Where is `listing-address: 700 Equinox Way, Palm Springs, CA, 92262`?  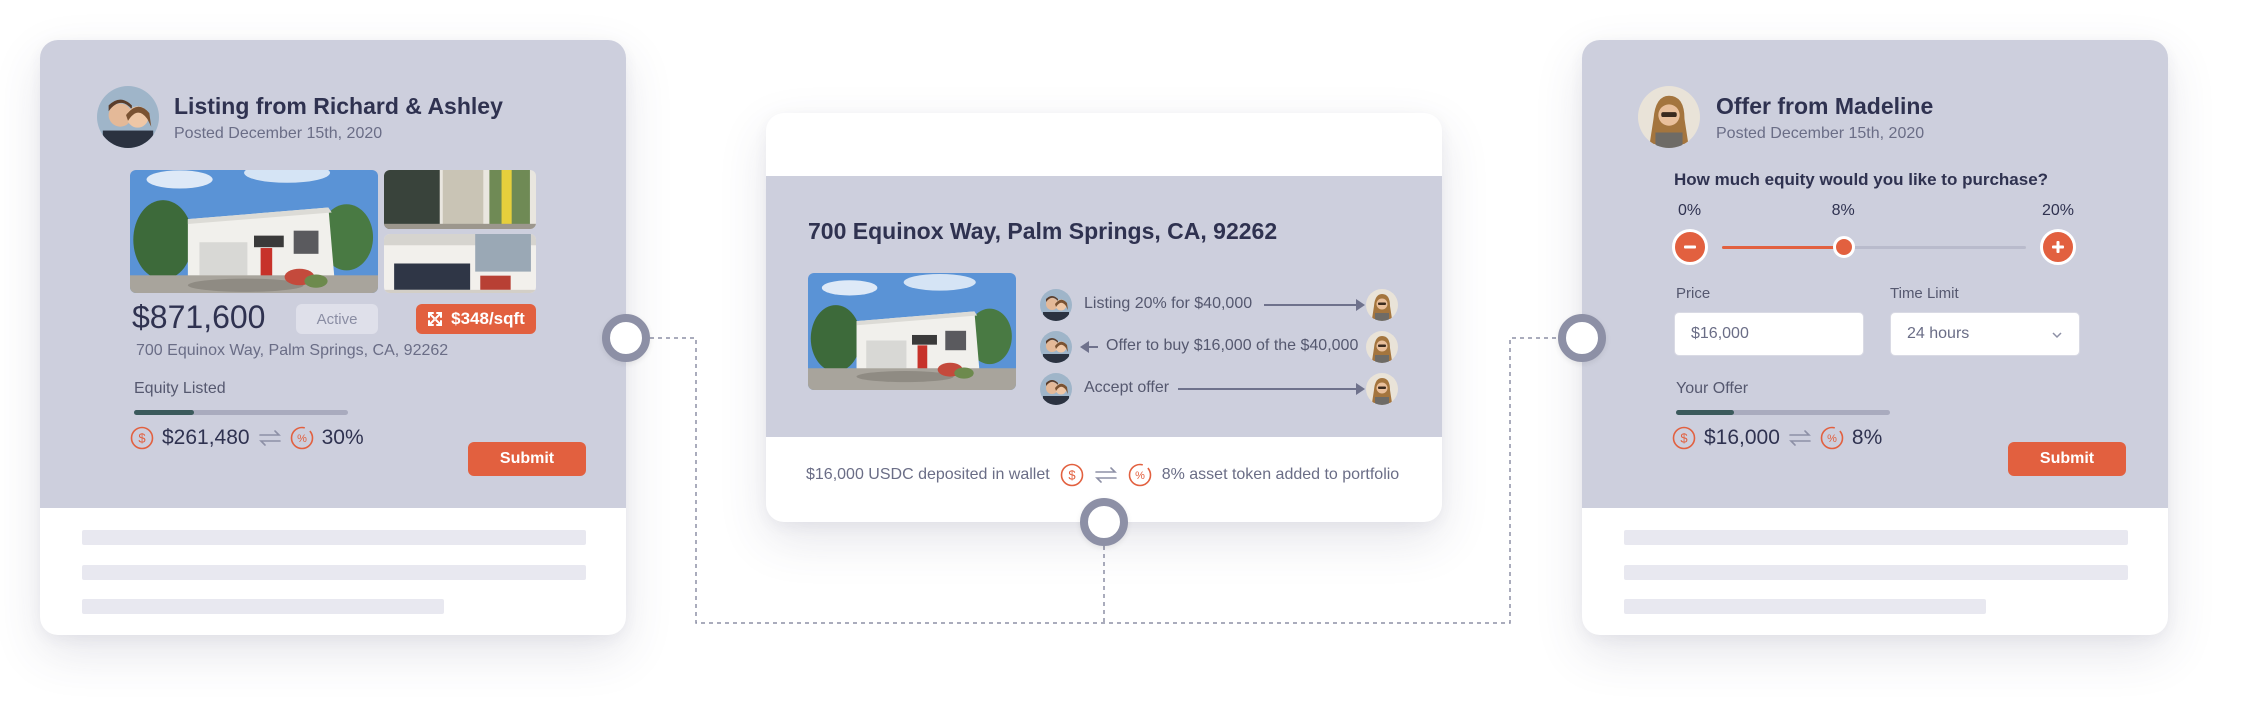 listing-address: 700 Equinox Way, Palm Springs, CA, 92262 is located at coordinates (292, 350).